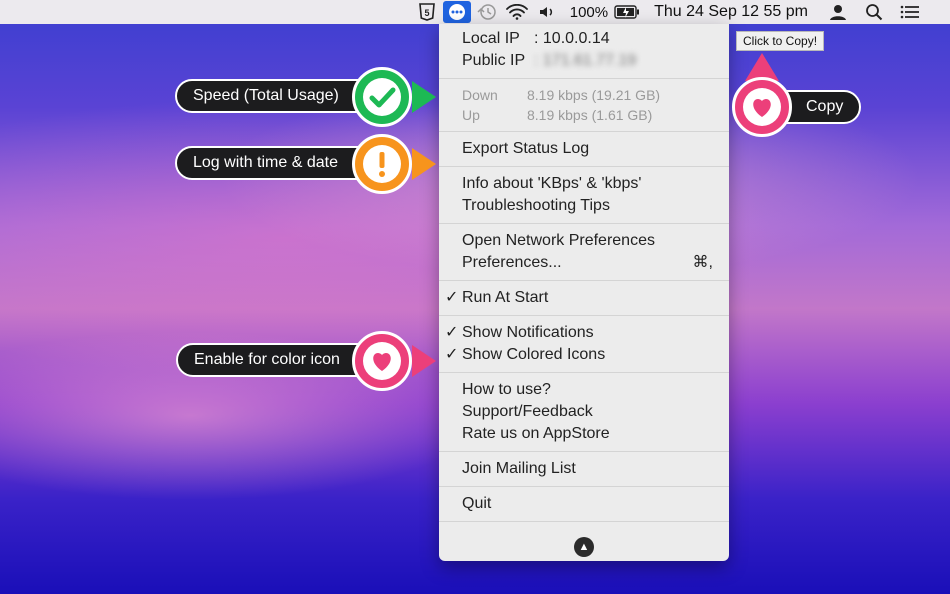  What do you see at coordinates (457, 12) in the screenshot?
I see `netspeed-icon` at bounding box center [457, 12].